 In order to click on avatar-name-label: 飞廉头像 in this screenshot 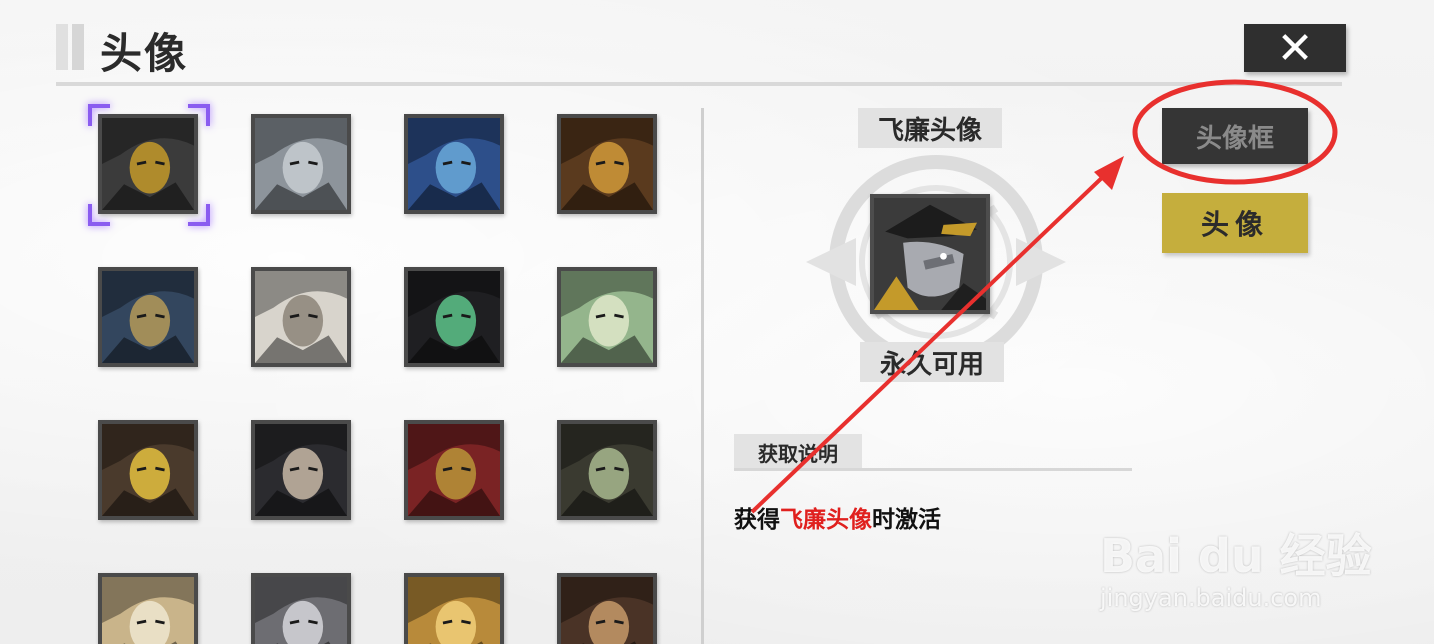, I will do `click(930, 128)`.